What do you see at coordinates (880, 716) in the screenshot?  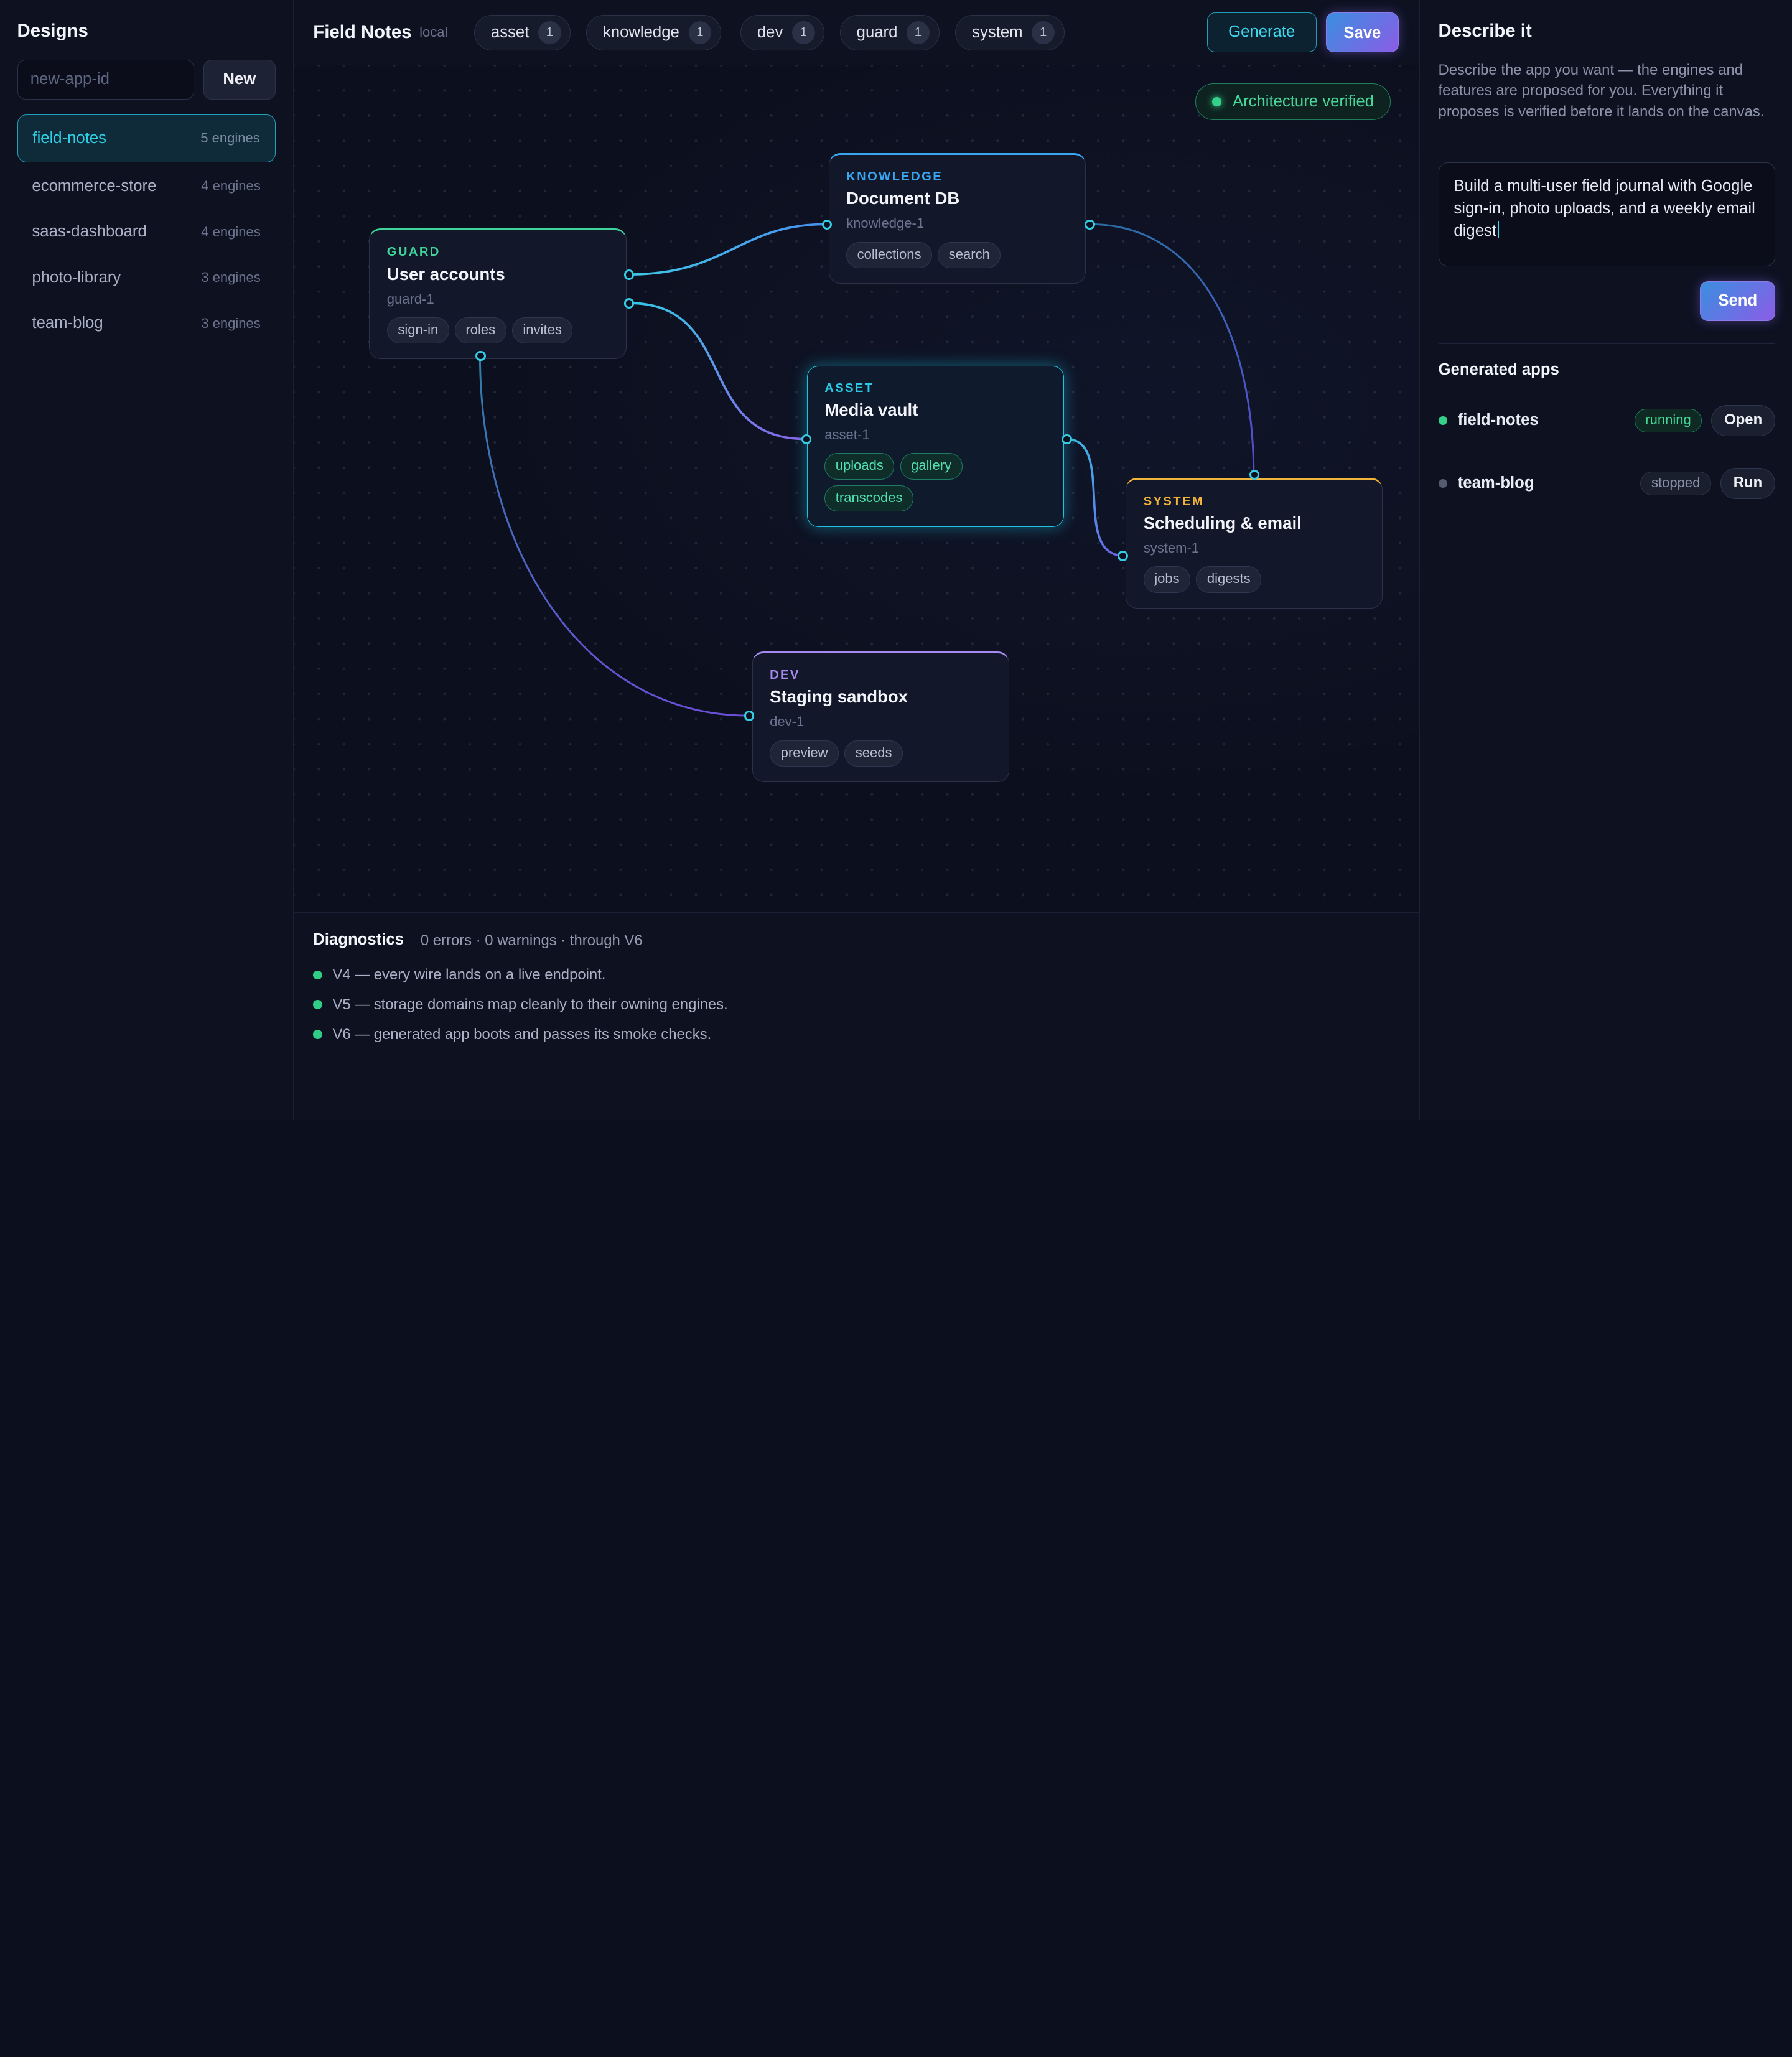 I see `engine-node-dev: DEV Staging sandbox dev-1 preview seeds` at bounding box center [880, 716].